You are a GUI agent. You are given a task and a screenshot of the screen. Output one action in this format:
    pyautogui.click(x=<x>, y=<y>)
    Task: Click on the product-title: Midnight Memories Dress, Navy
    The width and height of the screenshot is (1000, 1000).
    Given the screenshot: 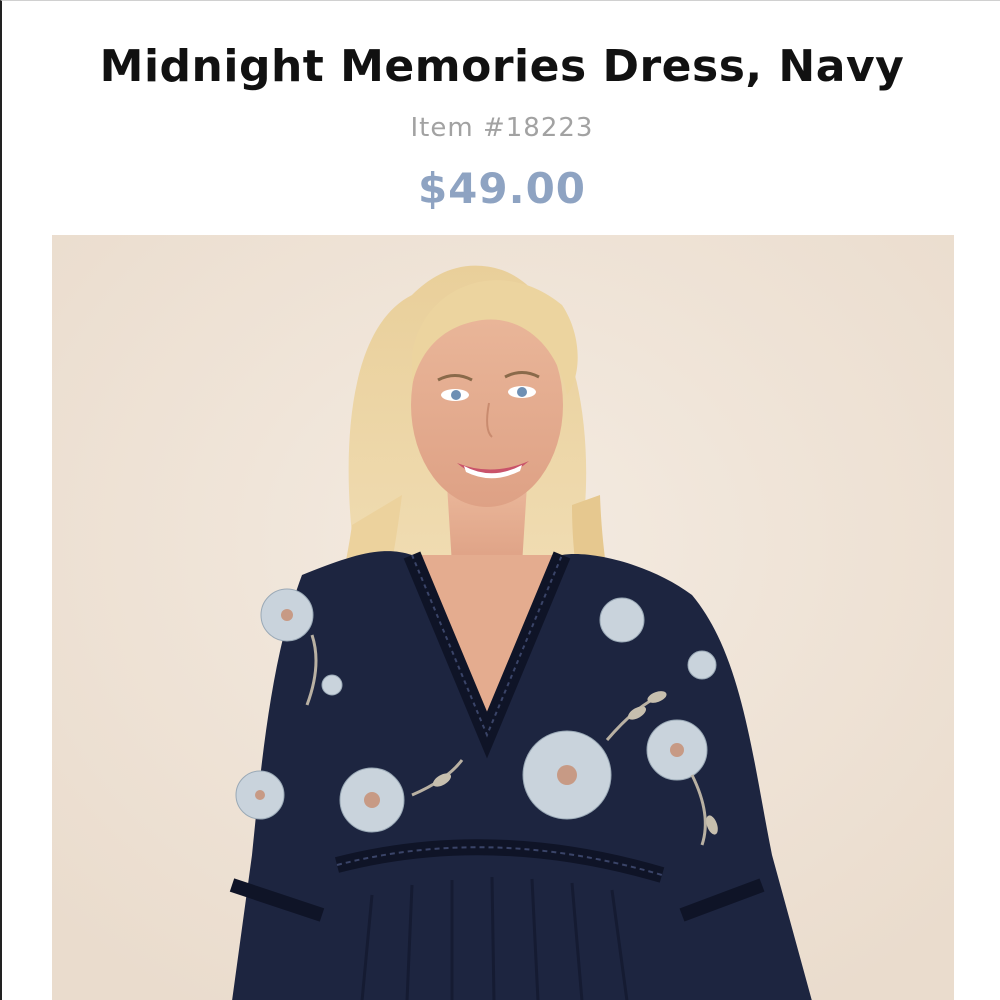 What is the action you would take?
    pyautogui.click(x=502, y=66)
    